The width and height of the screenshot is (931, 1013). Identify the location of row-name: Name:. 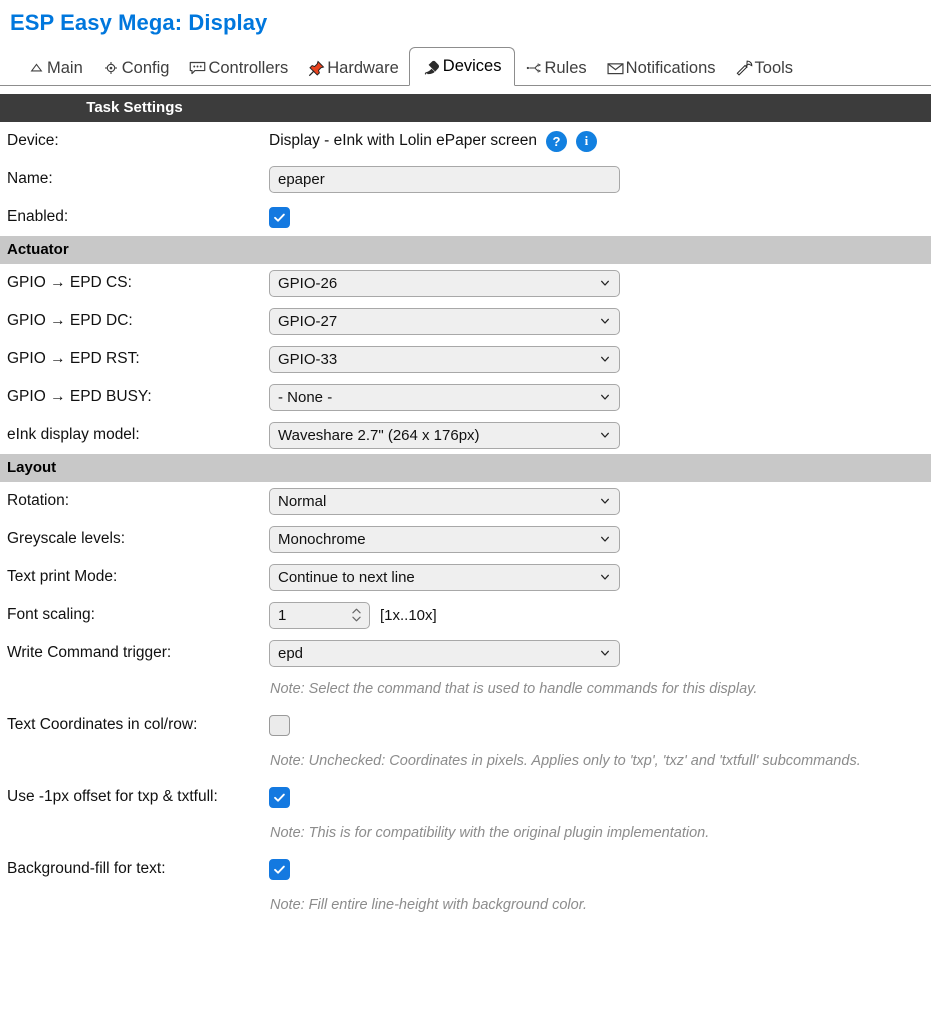
(465, 179).